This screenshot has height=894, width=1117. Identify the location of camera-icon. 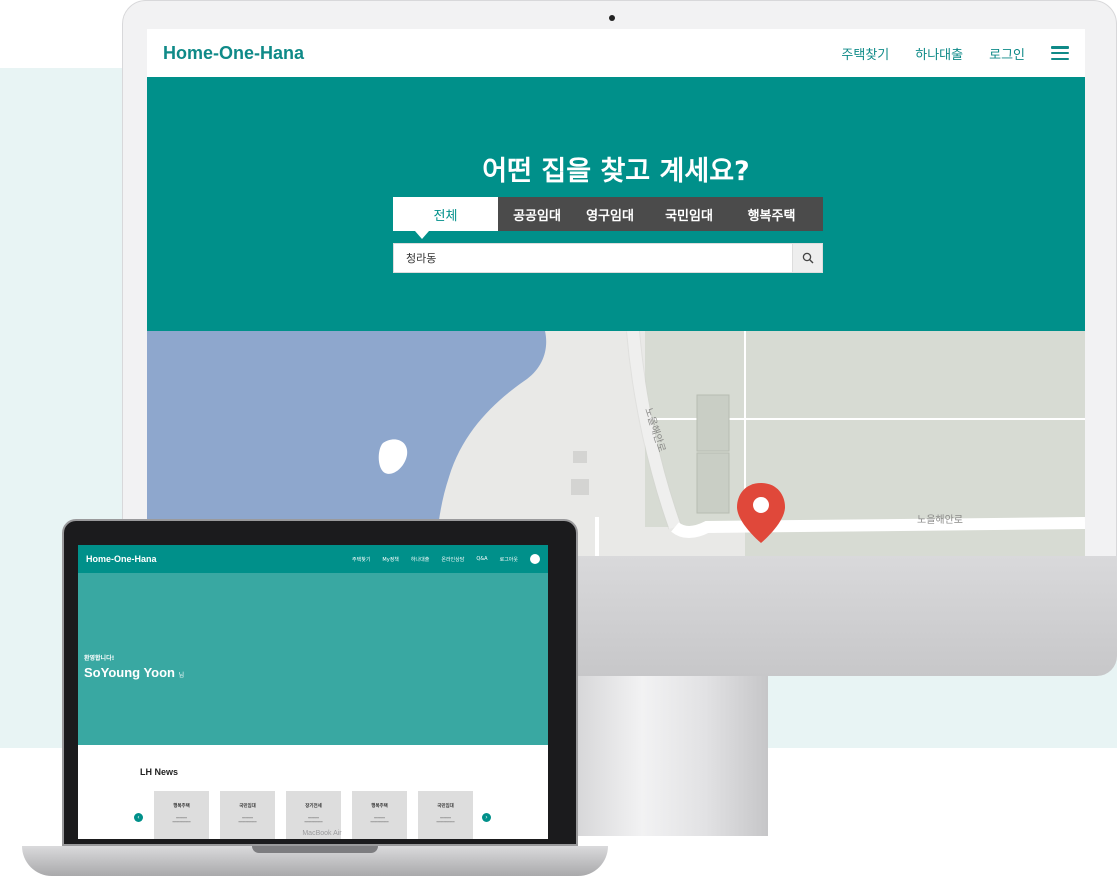
(612, 18).